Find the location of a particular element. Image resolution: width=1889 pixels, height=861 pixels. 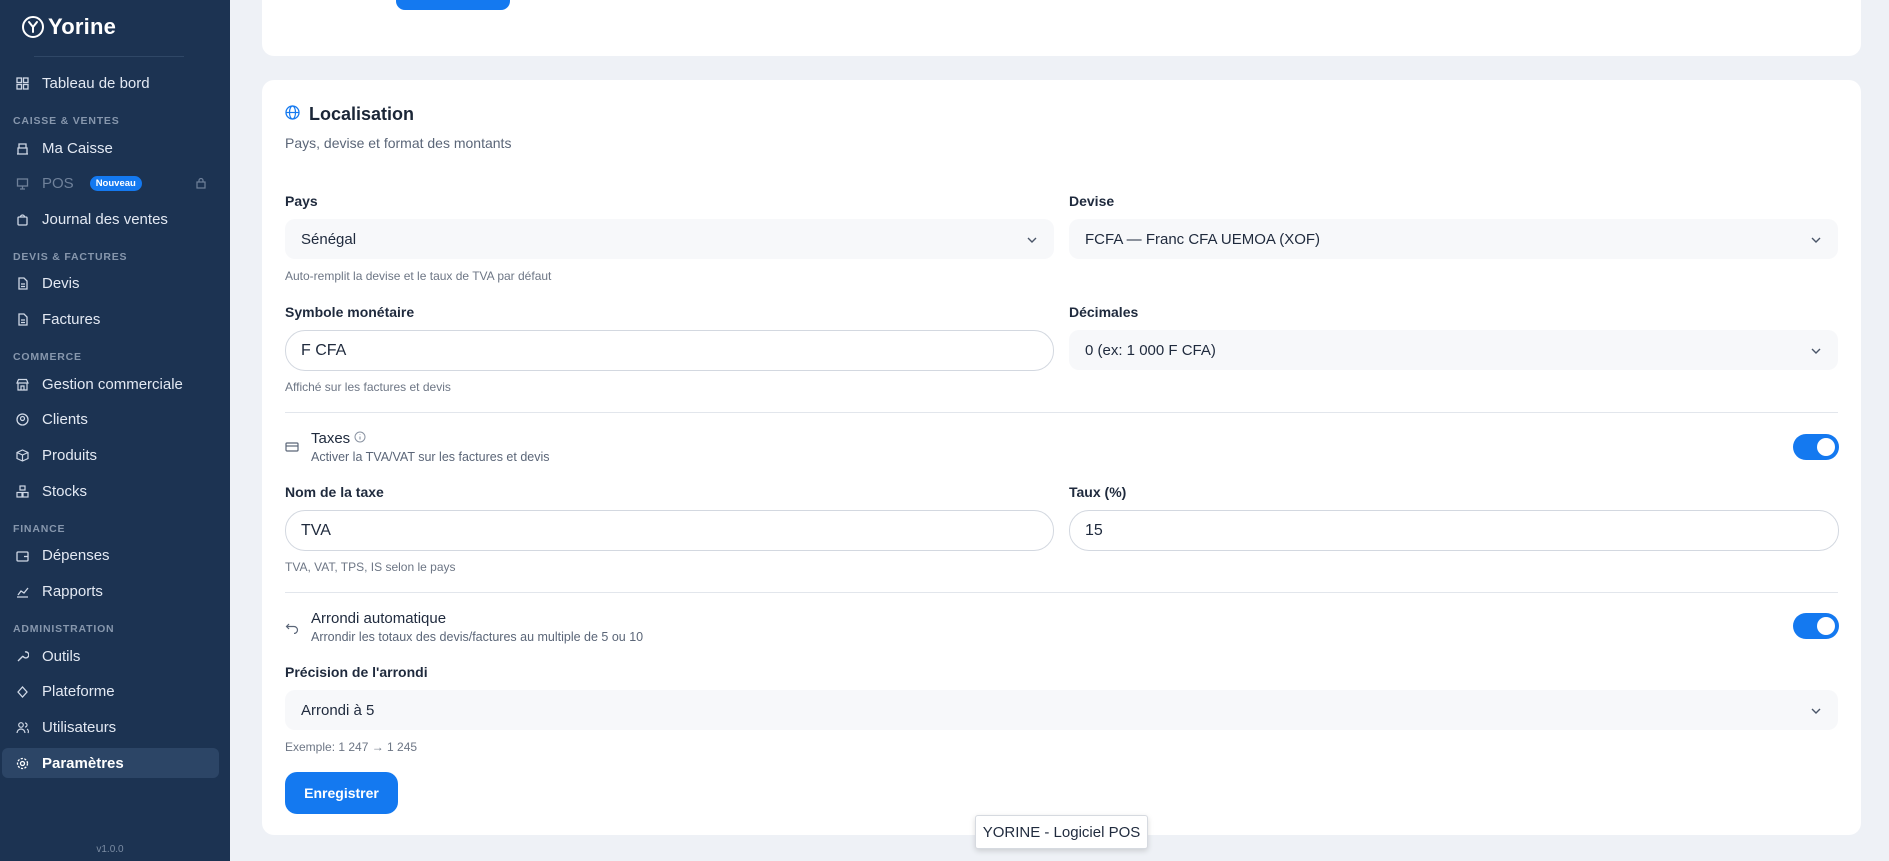

section-title: Localisation is located at coordinates (362, 114).